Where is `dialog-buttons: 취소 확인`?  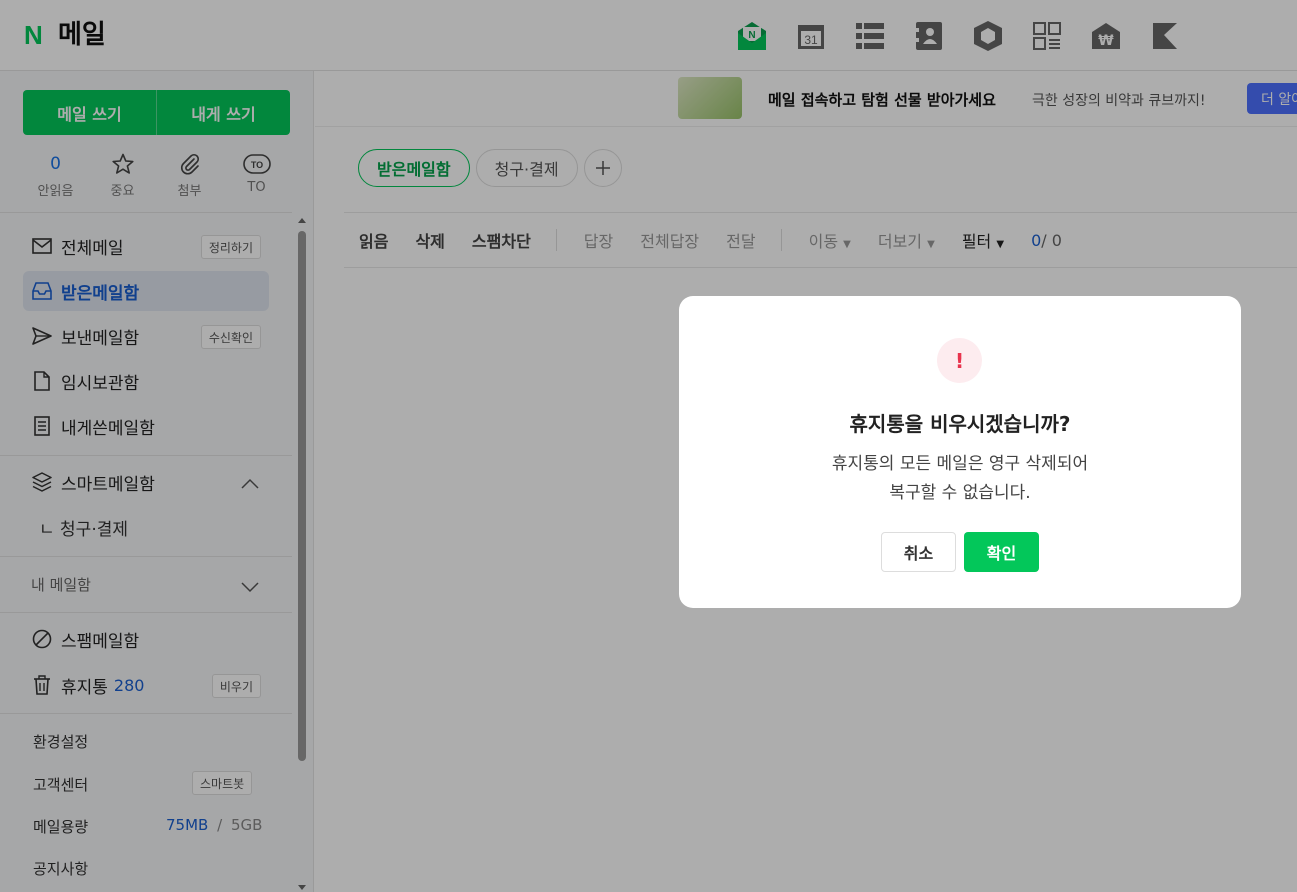
dialog-buttons: 취소 확인 is located at coordinates (960, 552).